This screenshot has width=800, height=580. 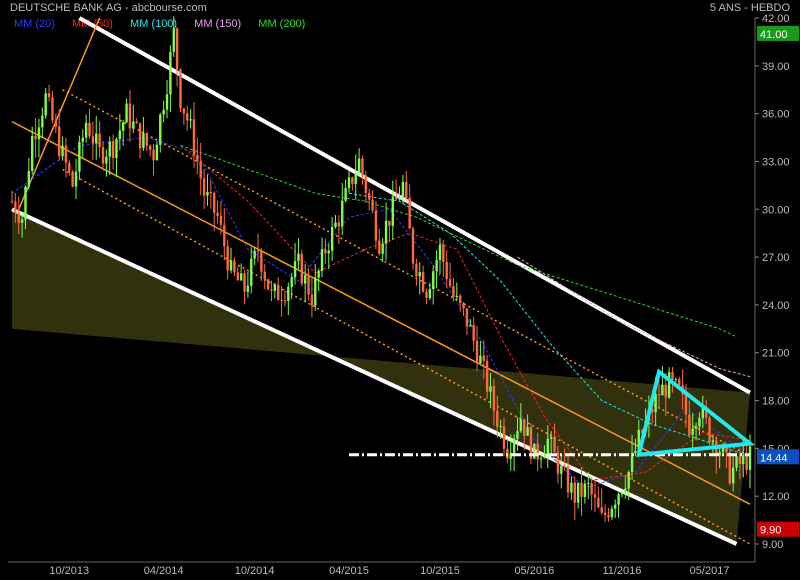 I want to click on x-tick-label: 05/2016, so click(x=534, y=571).